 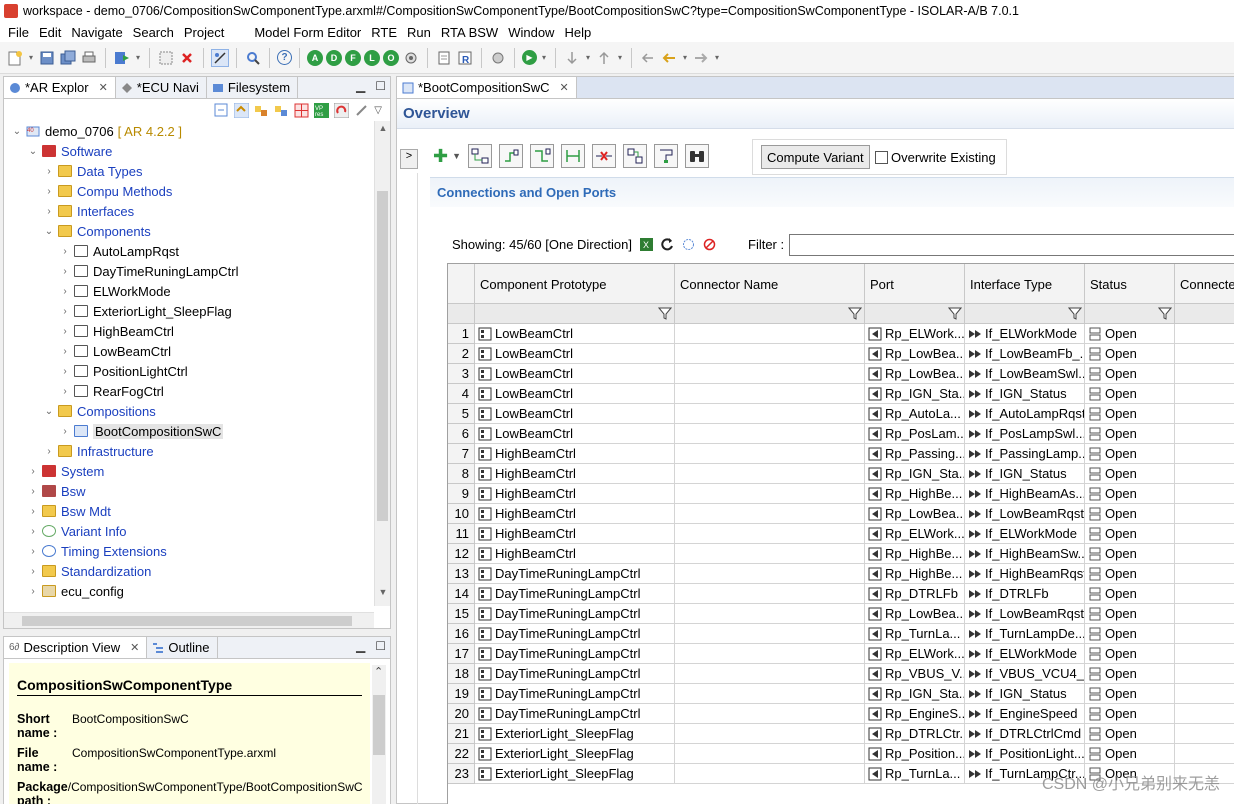 What do you see at coordinates (832, 192) in the screenshot?
I see `connections-section-header: Connections and Open Ports` at bounding box center [832, 192].